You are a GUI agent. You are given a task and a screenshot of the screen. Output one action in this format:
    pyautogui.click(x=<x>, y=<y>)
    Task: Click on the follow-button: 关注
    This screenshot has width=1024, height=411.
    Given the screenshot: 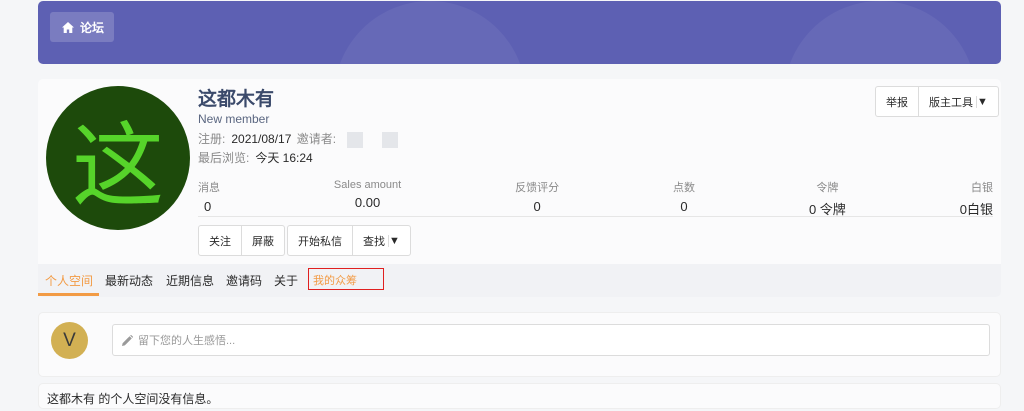 What is the action you would take?
    pyautogui.click(x=220, y=240)
    